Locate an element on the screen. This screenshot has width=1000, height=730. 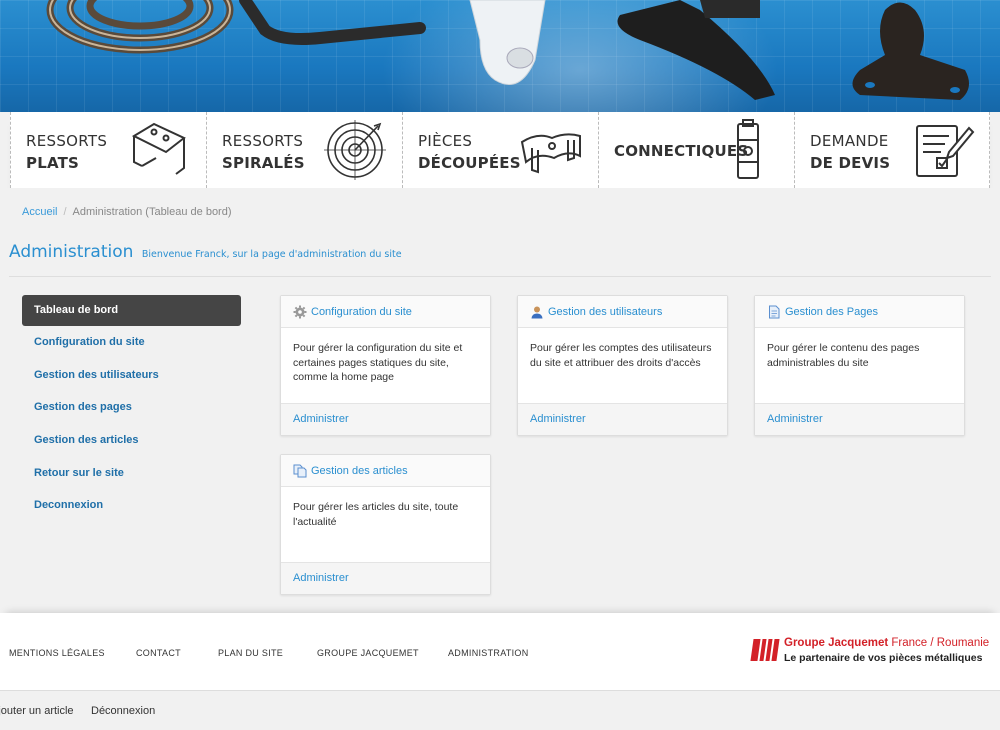
breadcrumb-home-link: Accueil is located at coordinates (39, 212).